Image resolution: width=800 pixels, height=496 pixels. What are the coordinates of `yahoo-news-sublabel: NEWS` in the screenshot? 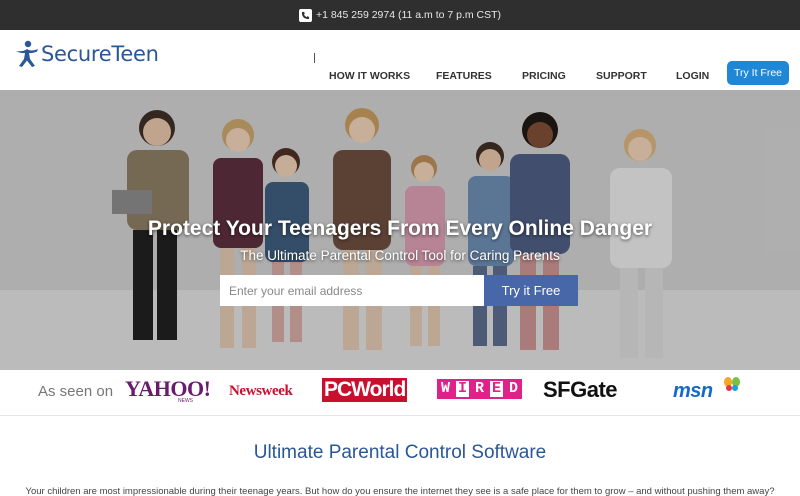 It's located at (185, 401).